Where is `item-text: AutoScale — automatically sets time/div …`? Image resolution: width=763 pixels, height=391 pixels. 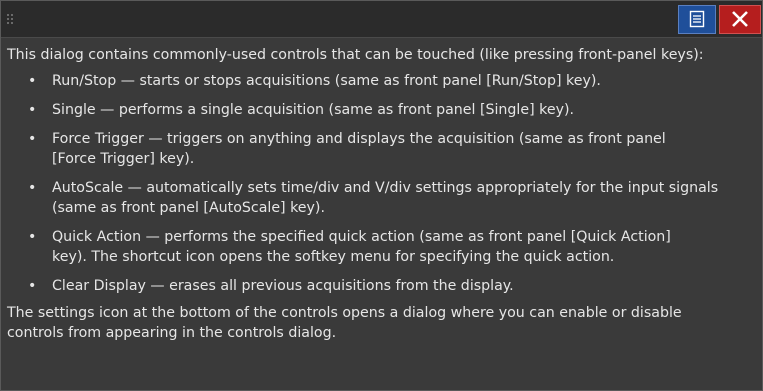 item-text: AutoScale — automatically sets time/div … is located at coordinates (385, 188).